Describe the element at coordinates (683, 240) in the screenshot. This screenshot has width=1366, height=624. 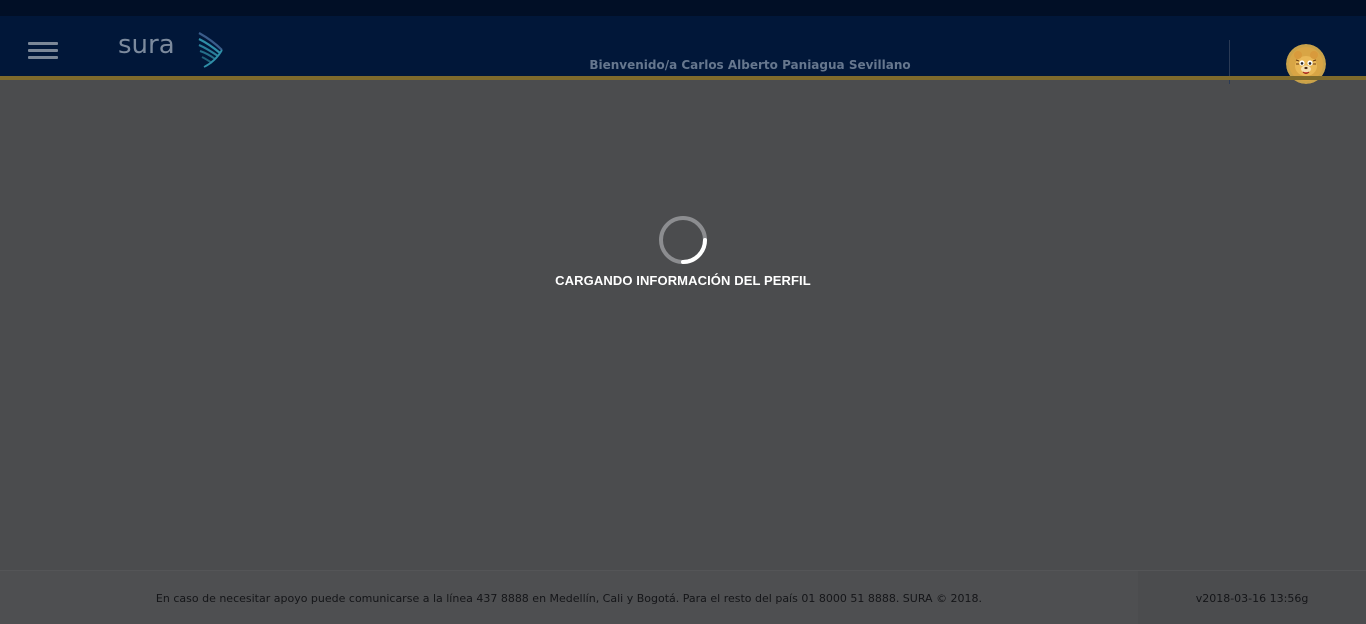
I see `loading-spinner-icon` at that location.